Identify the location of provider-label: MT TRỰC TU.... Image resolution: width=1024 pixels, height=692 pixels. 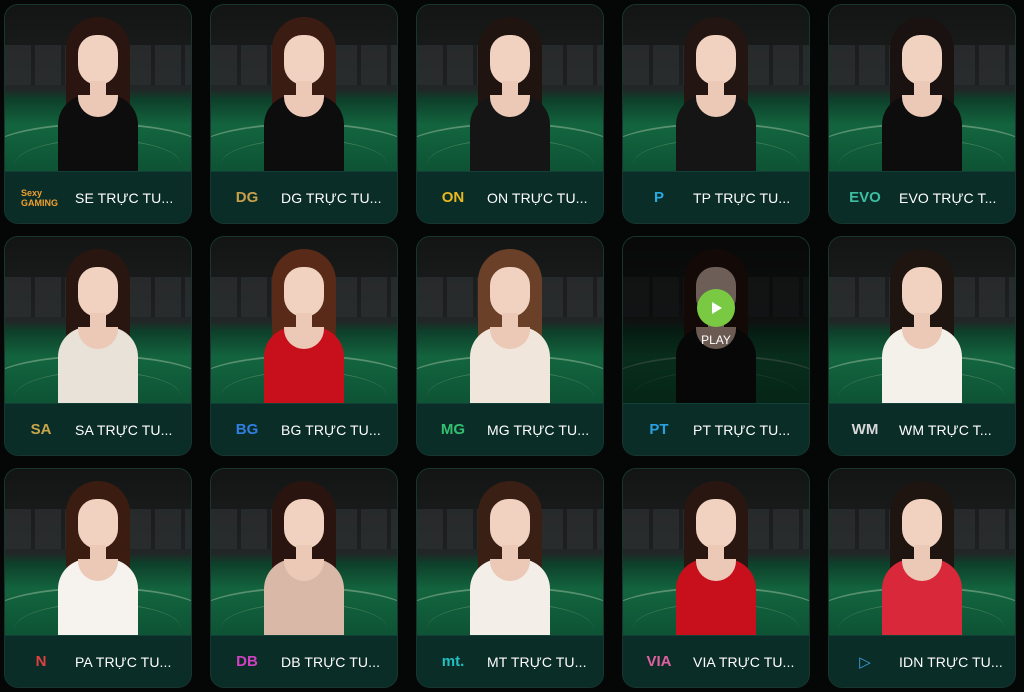
(537, 661).